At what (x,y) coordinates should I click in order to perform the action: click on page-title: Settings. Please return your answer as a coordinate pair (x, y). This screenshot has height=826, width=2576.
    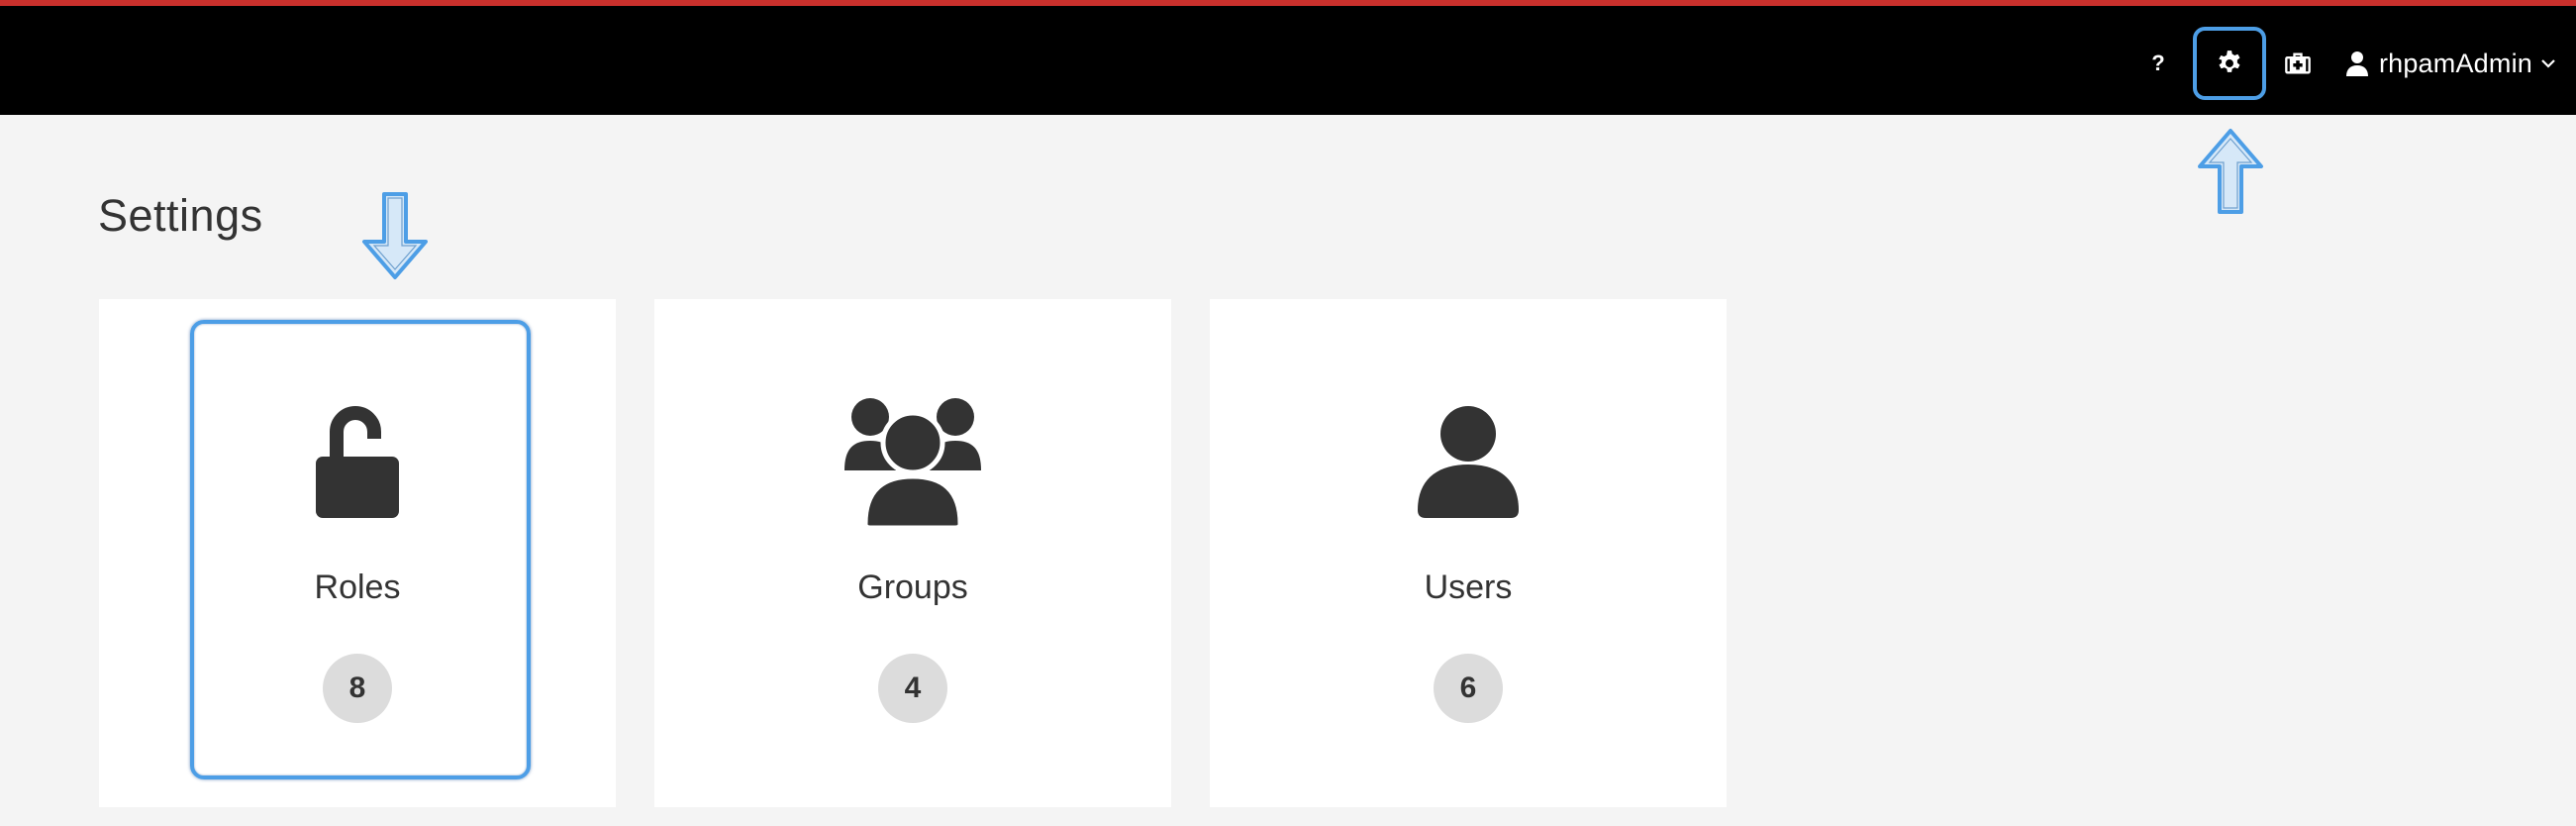
    Looking at the image, I should click on (181, 215).